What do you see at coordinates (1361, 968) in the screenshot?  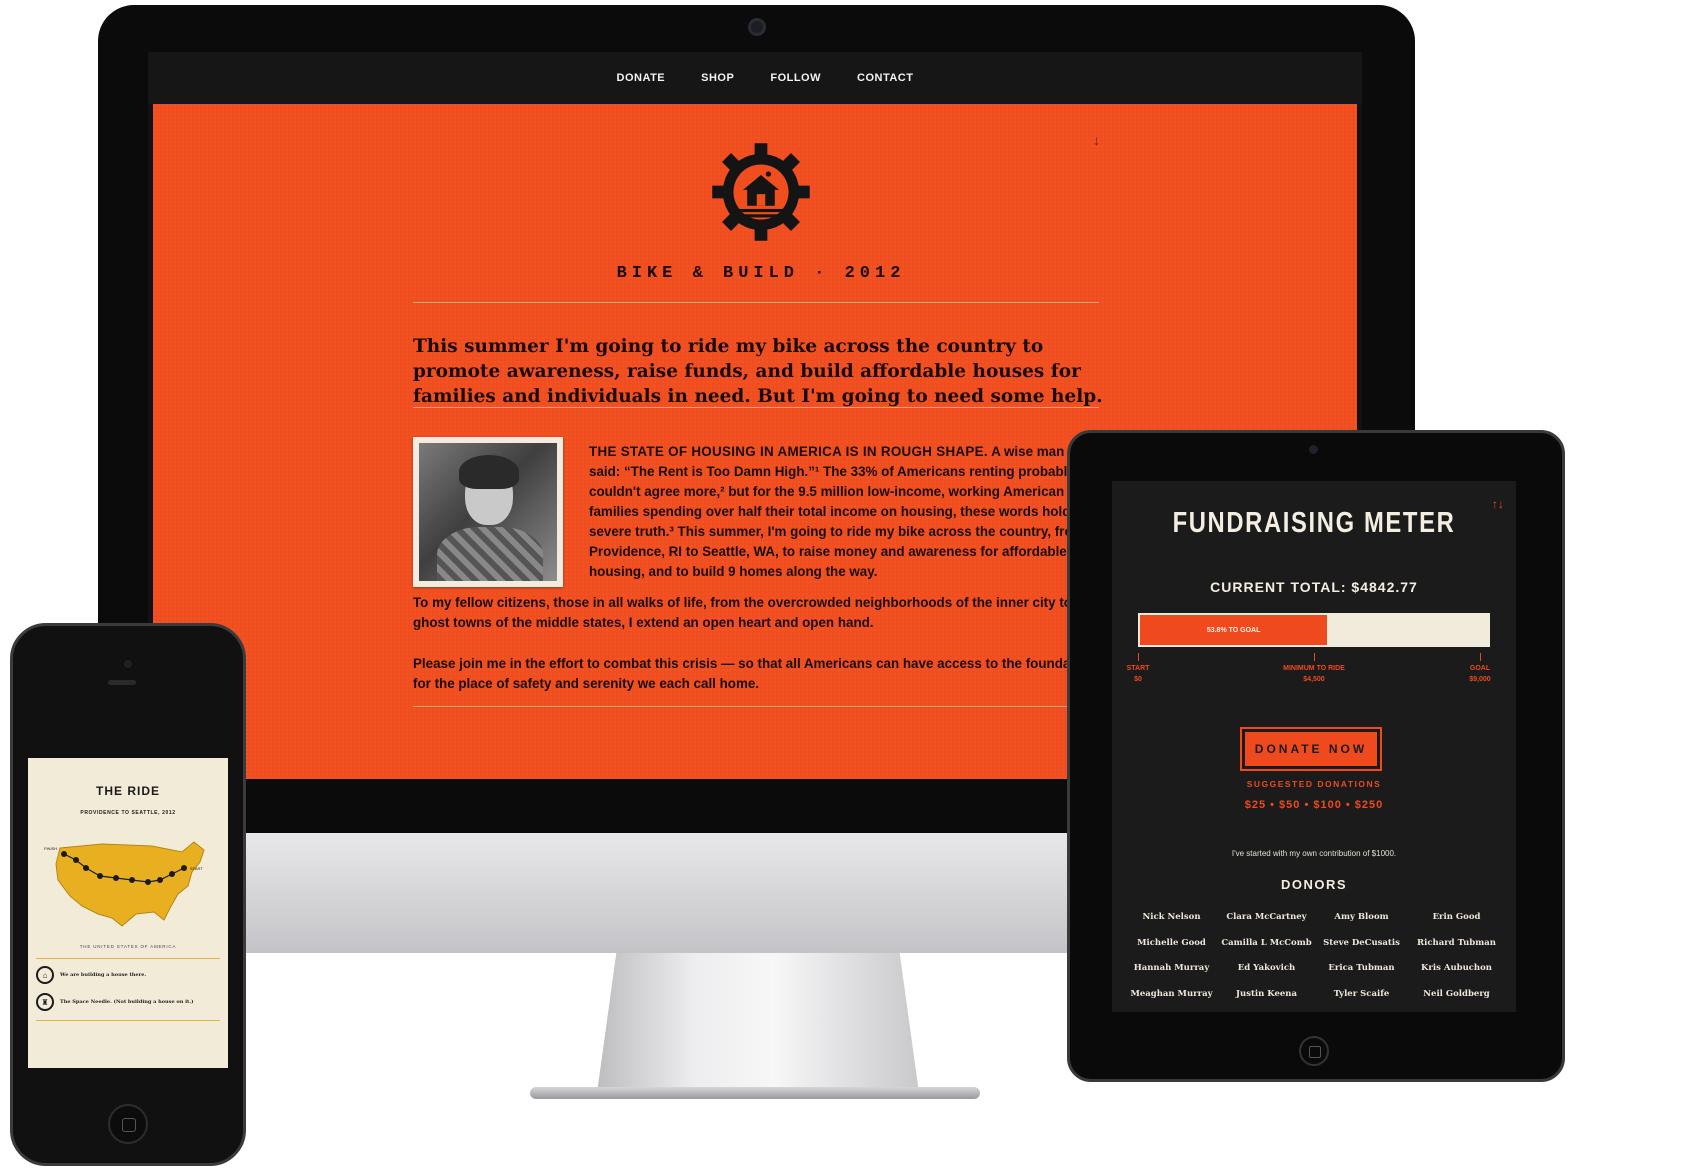 I see `donor-name: Erica Tubman` at bounding box center [1361, 968].